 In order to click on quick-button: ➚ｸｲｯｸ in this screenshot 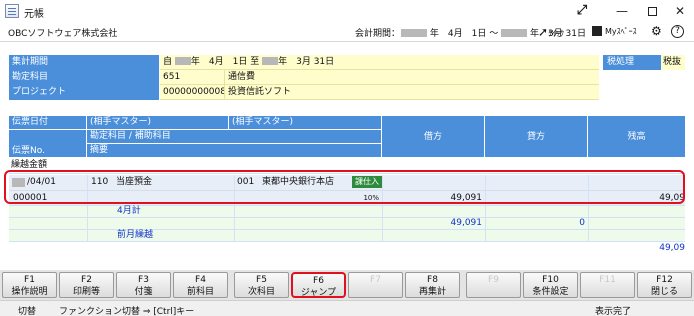, I will do `click(551, 32)`.